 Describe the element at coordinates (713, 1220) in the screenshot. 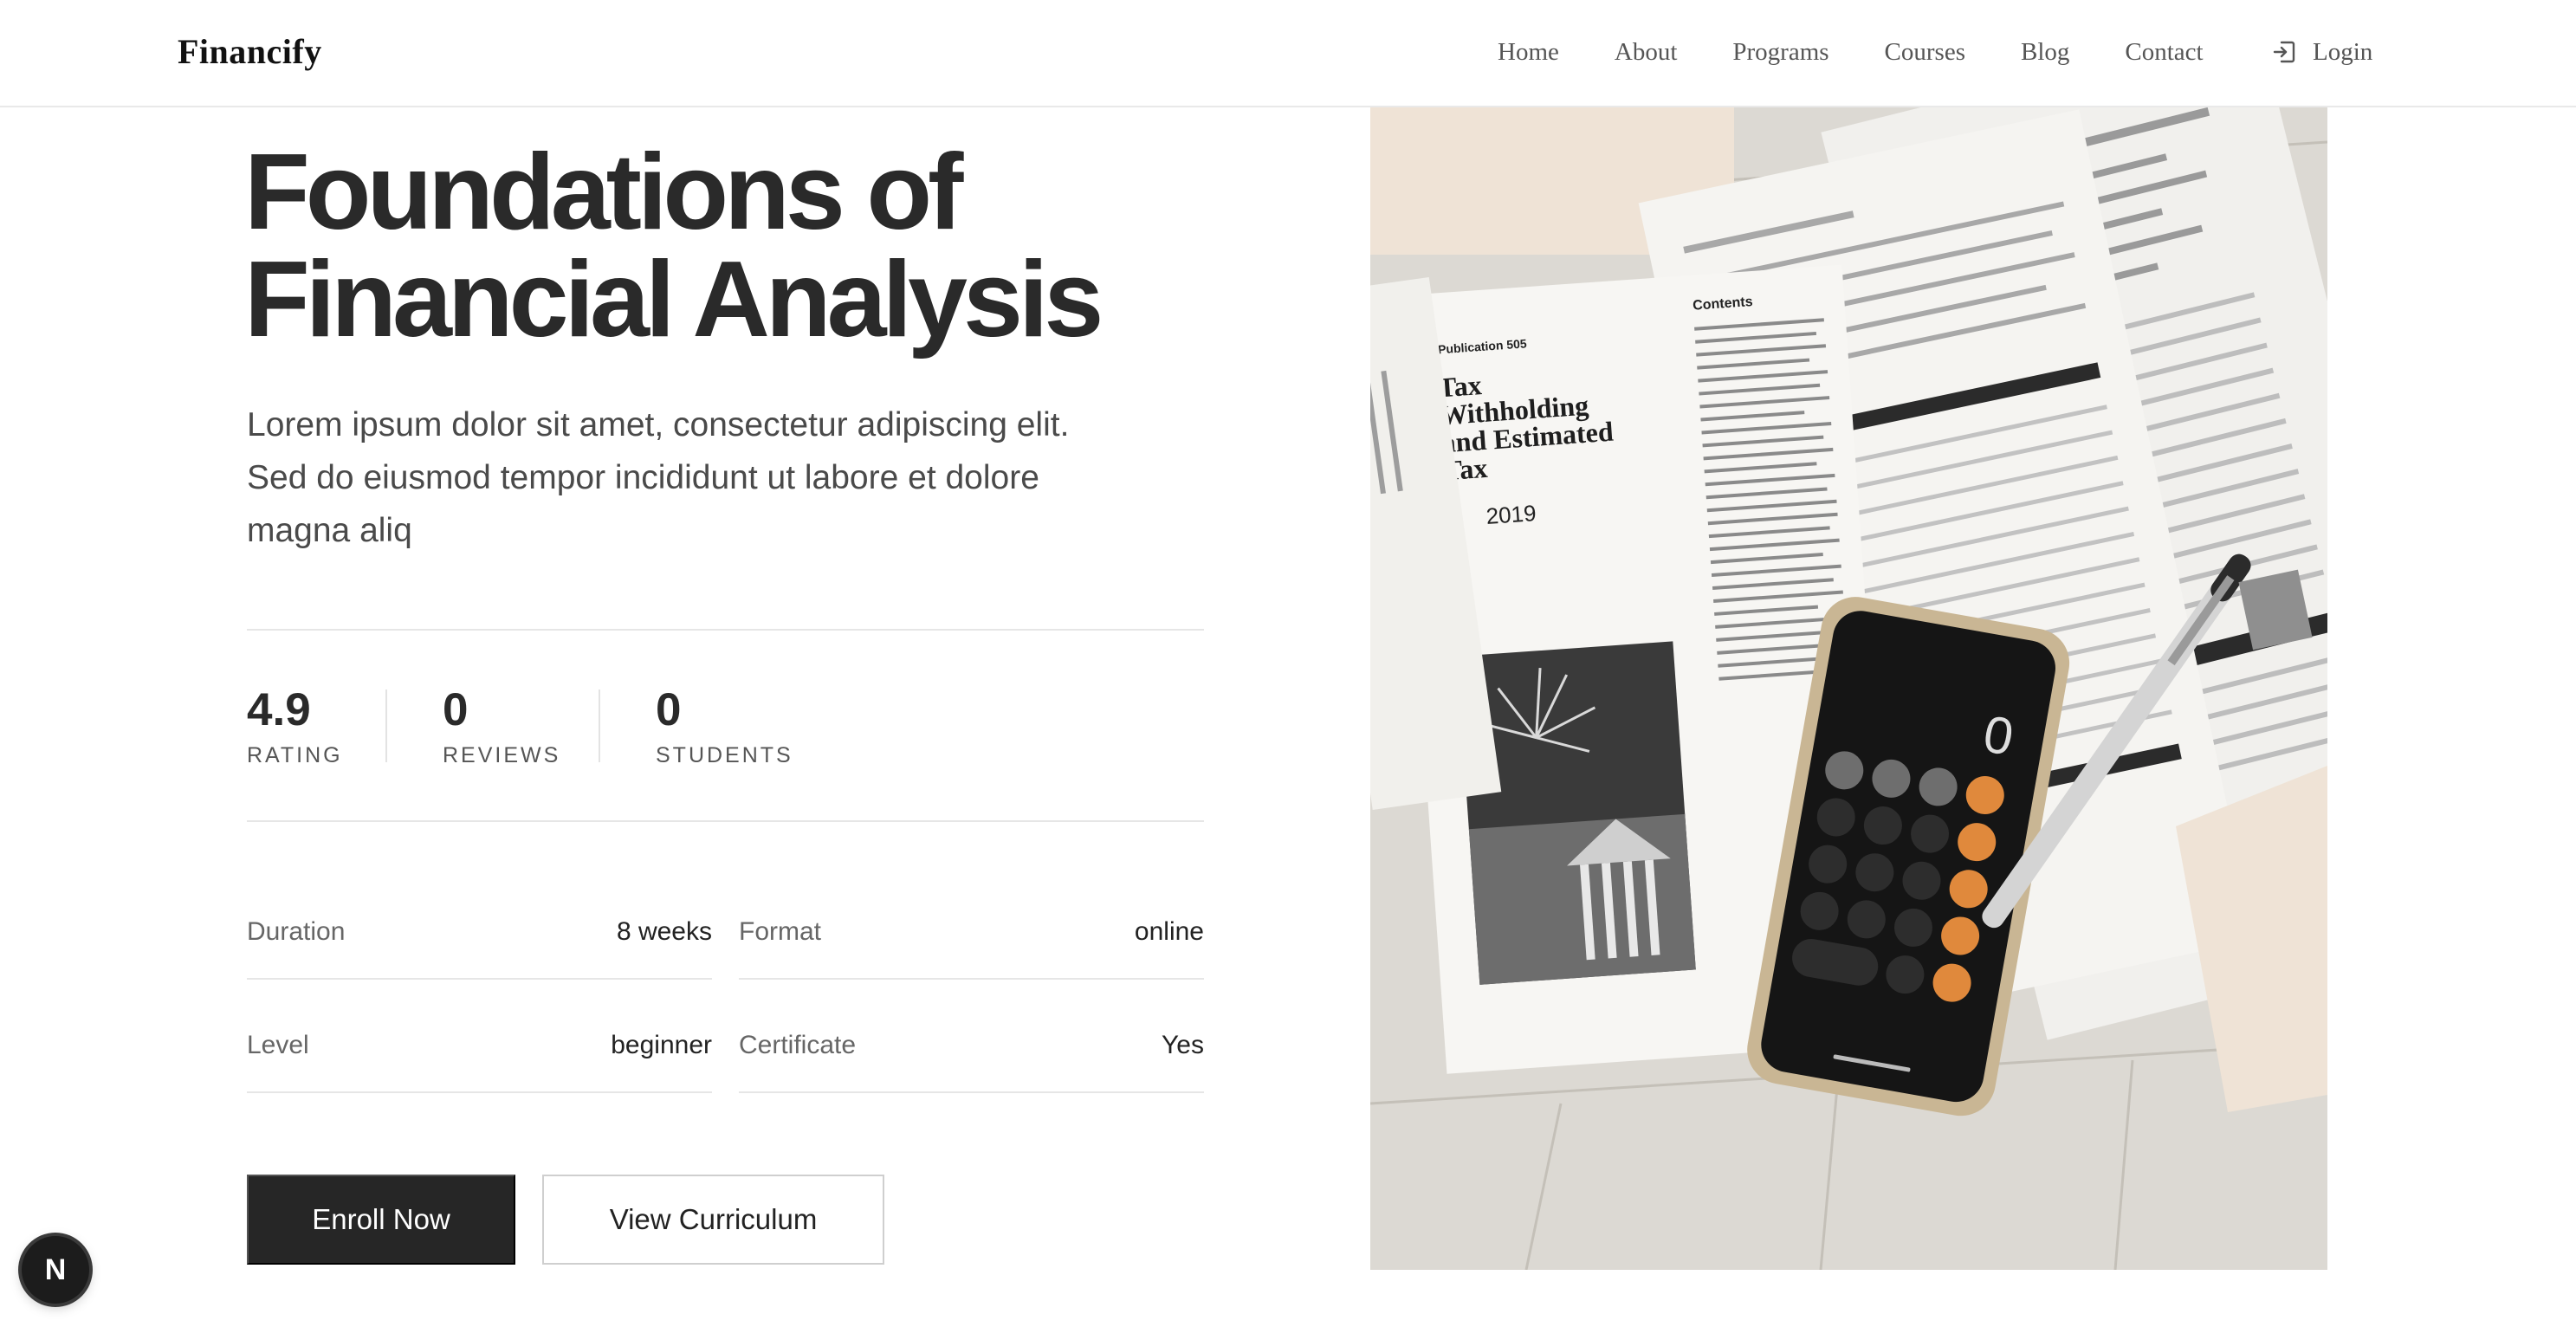

I see `view-curriculum-button: View Curriculum` at that location.